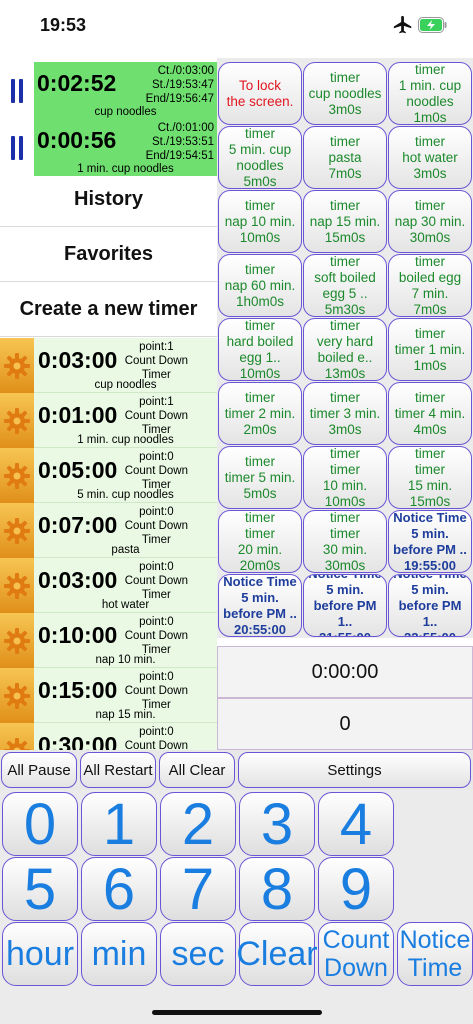 The image size is (473, 1024). I want to click on clear-key: Clear, so click(277, 954).